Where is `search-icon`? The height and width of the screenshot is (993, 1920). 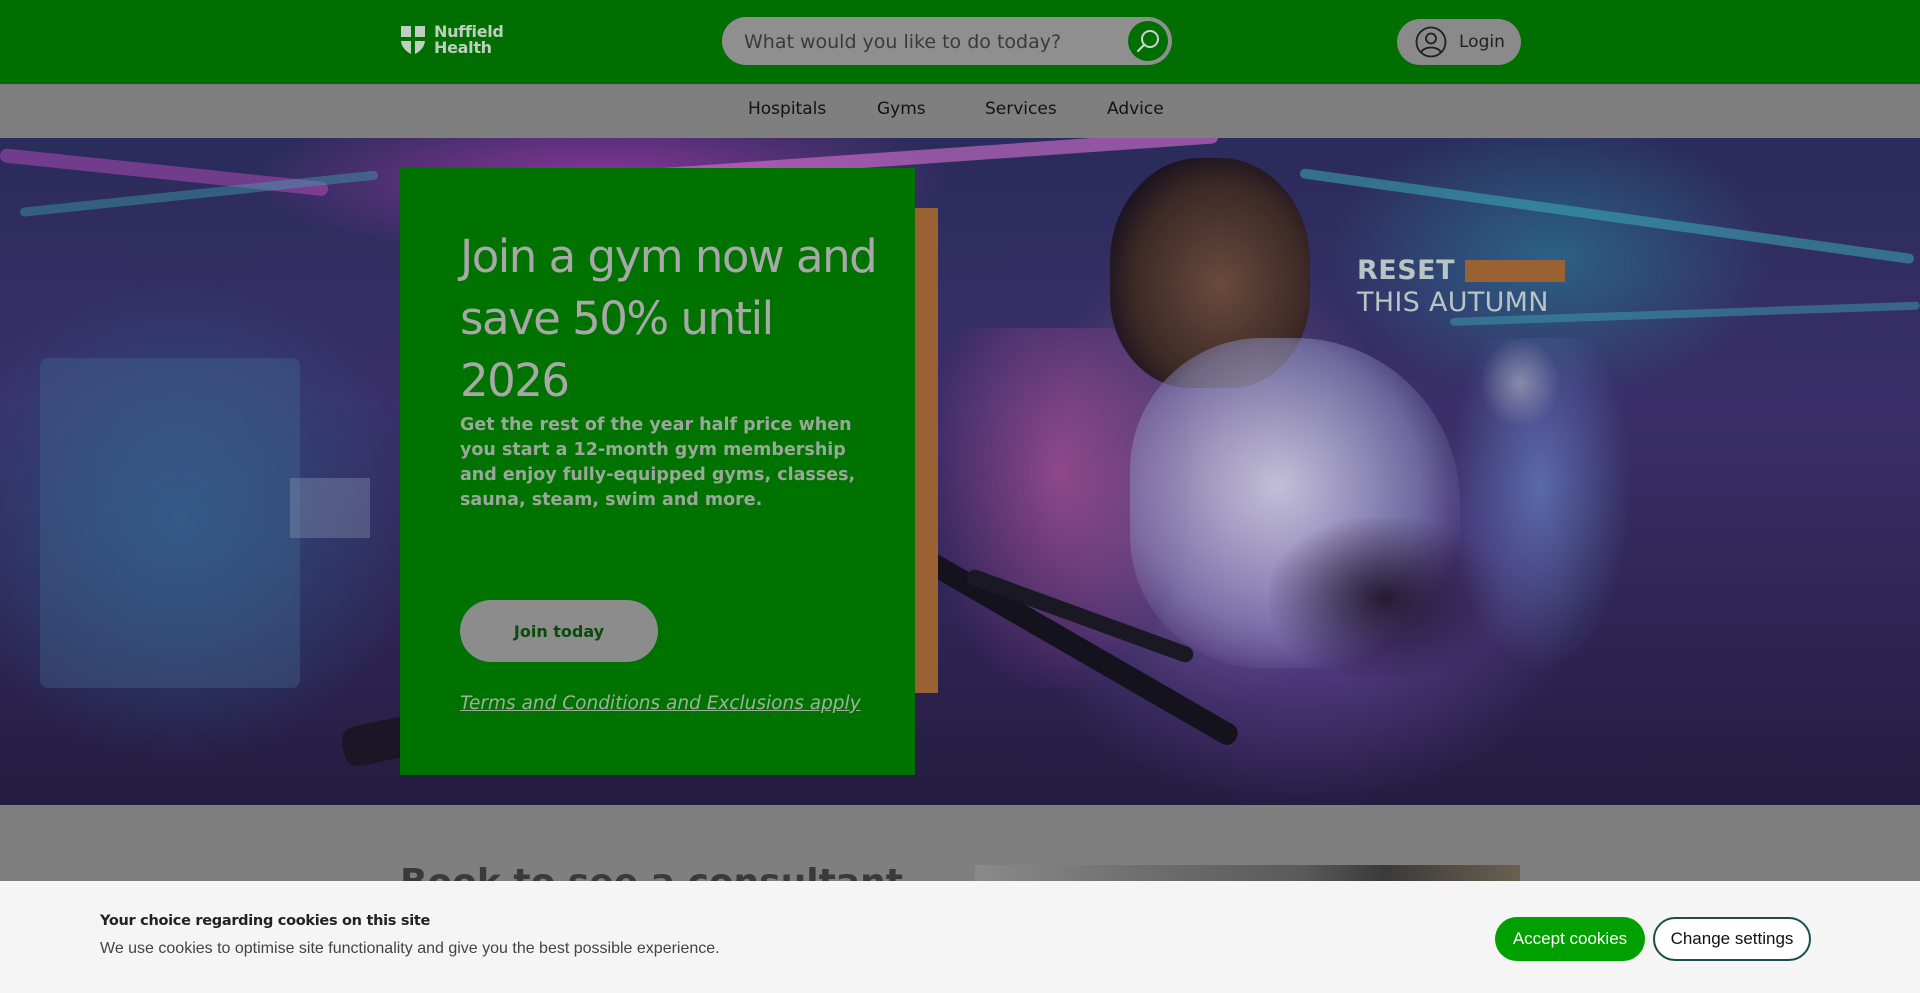 search-icon is located at coordinates (1147, 41).